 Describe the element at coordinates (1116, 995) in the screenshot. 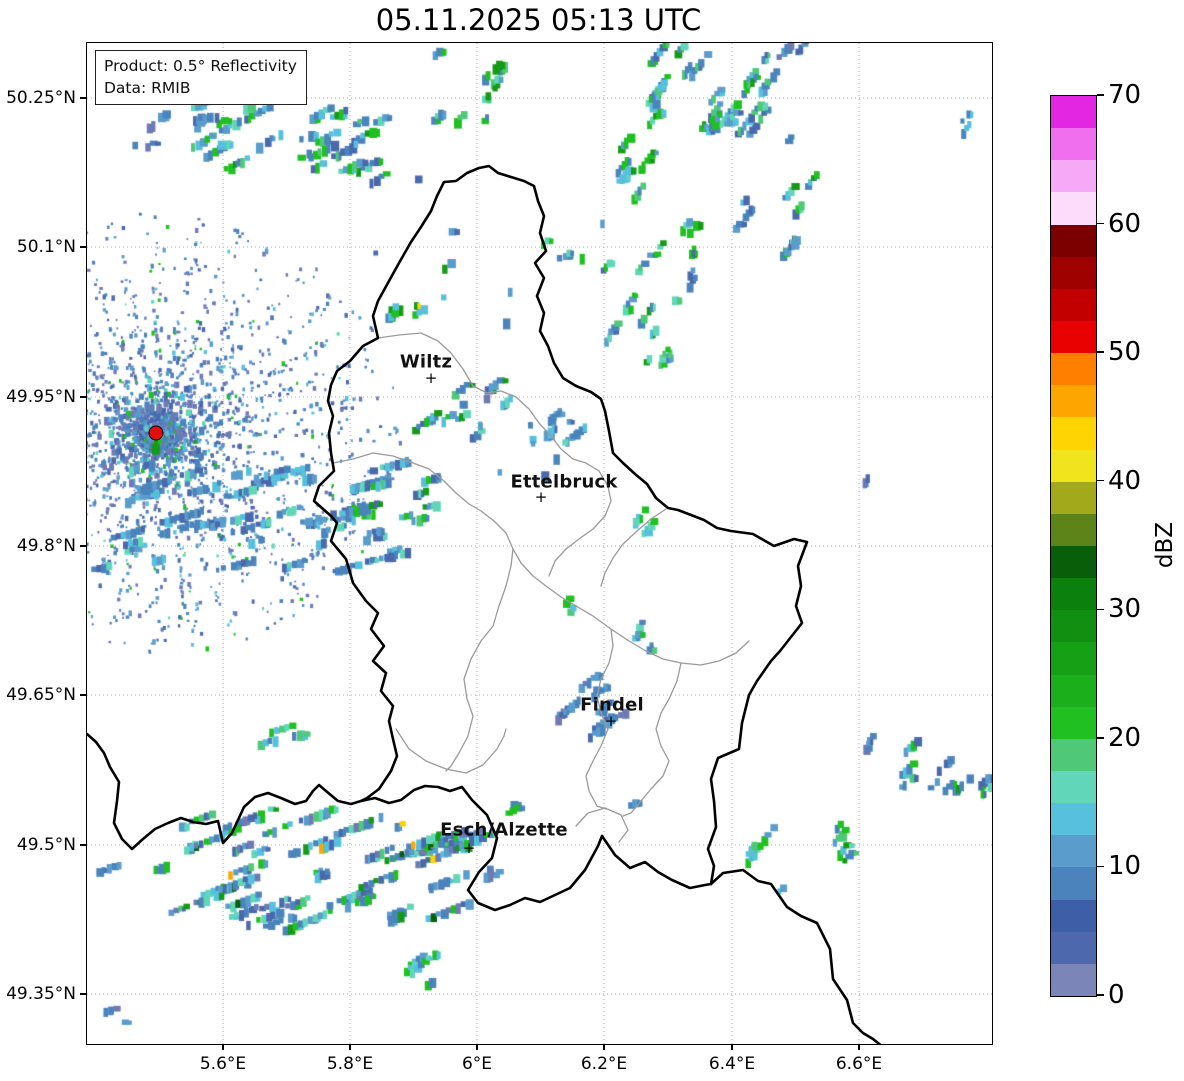

I see `colorbar-tick-label: 0` at that location.